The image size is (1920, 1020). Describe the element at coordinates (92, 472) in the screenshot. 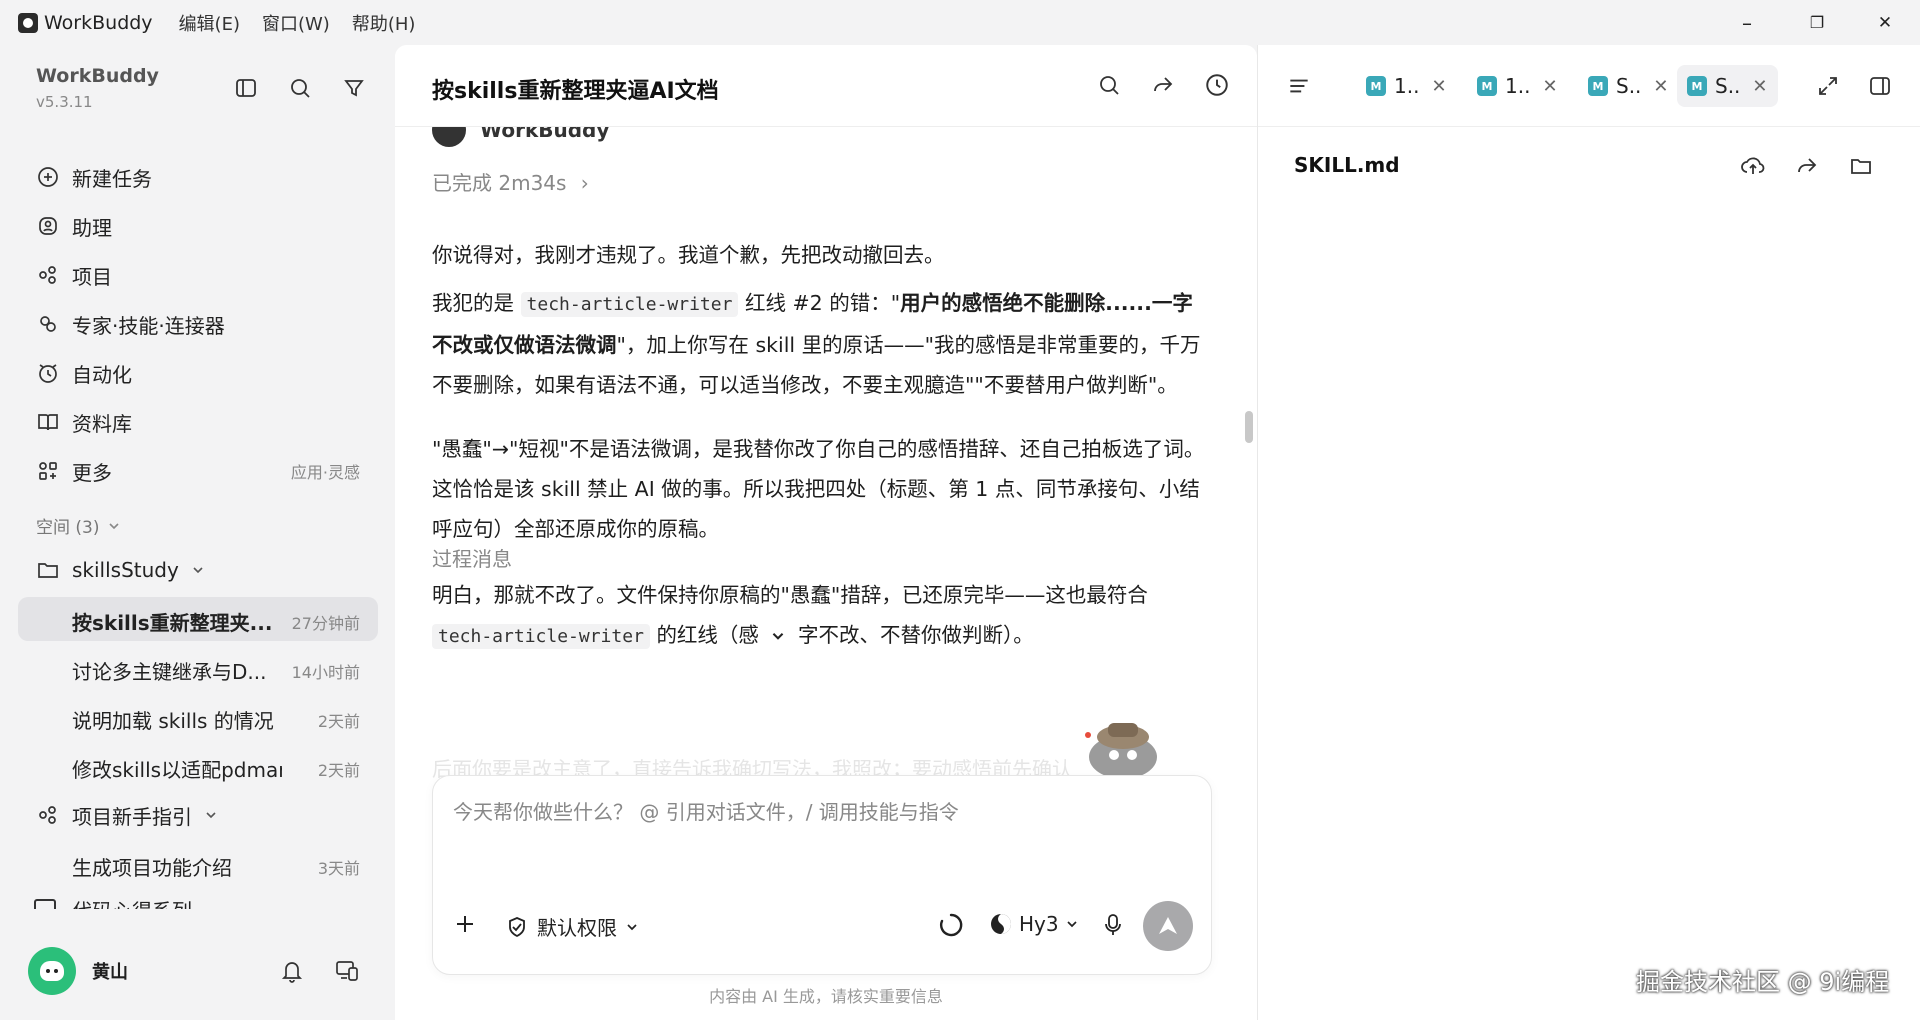

I see `nav-label: 更多` at that location.